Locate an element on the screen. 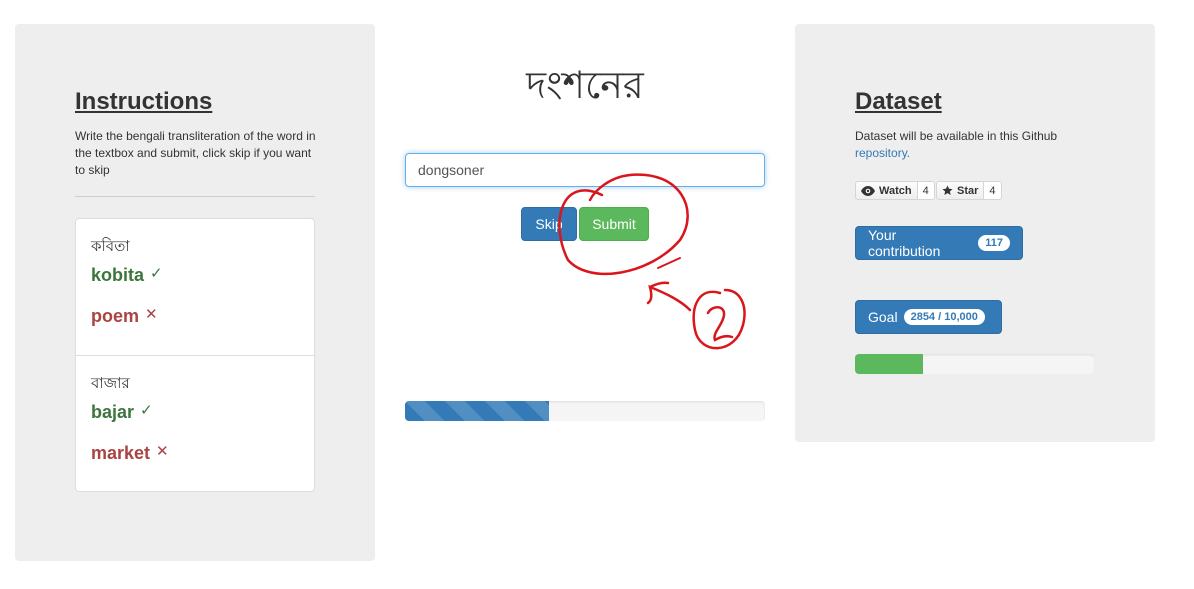  star-button: Star is located at coordinates (960, 190).